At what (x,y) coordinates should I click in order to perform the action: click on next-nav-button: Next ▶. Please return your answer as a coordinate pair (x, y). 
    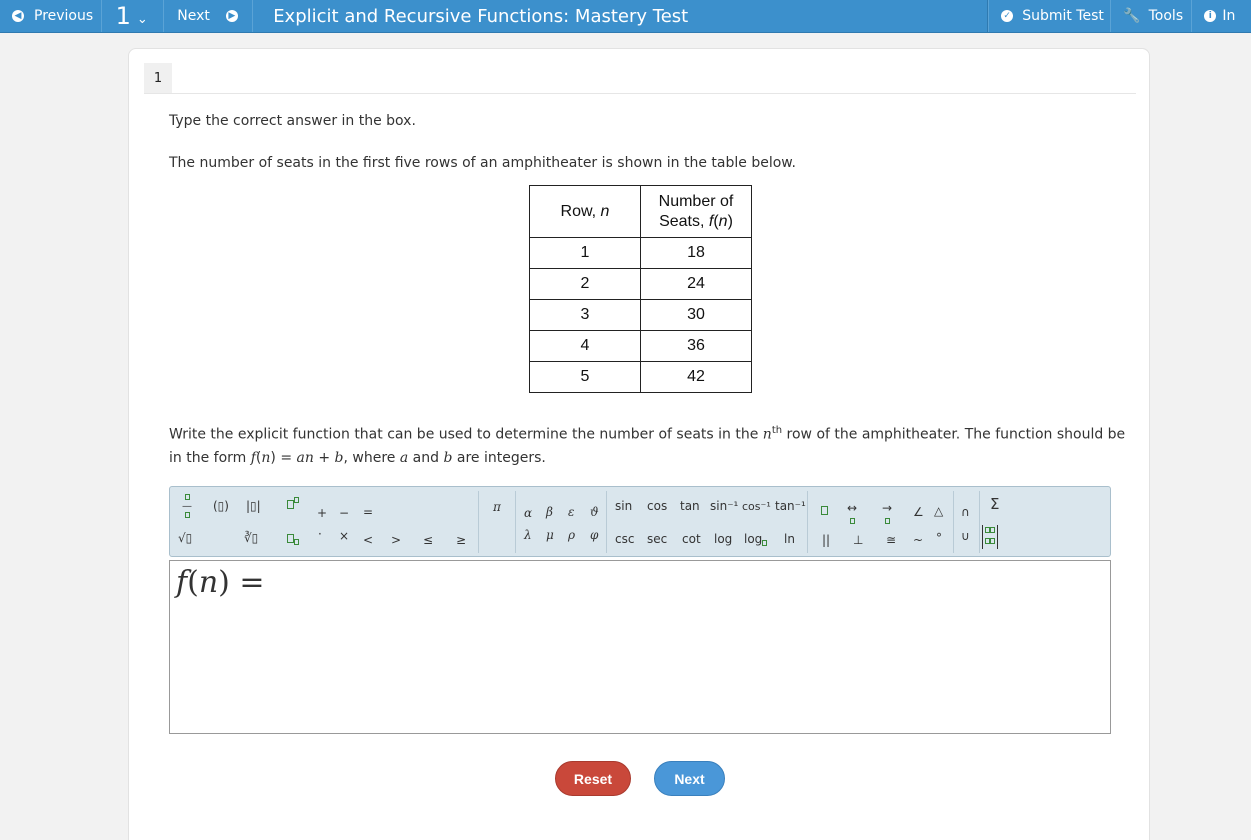
    Looking at the image, I should click on (209, 16).